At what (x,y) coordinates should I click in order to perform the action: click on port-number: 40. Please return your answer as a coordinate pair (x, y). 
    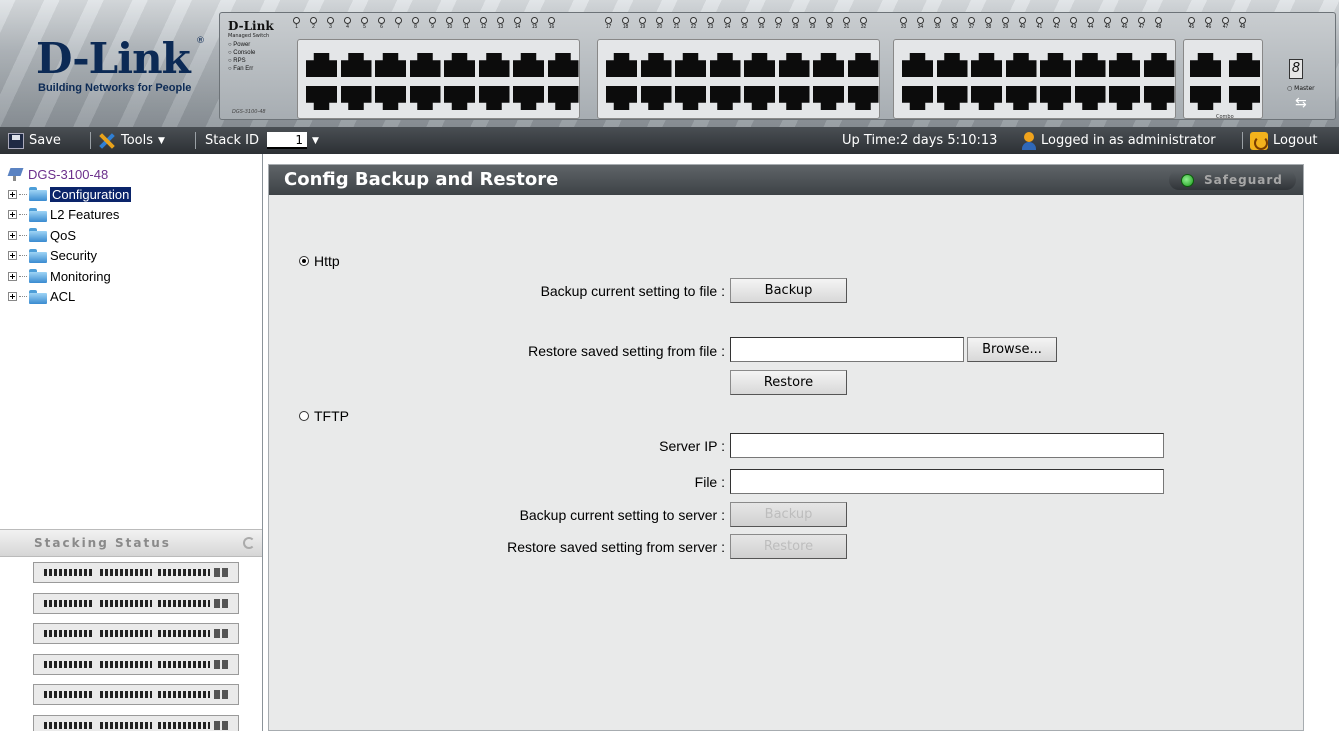
    Looking at the image, I should click on (1022, 27).